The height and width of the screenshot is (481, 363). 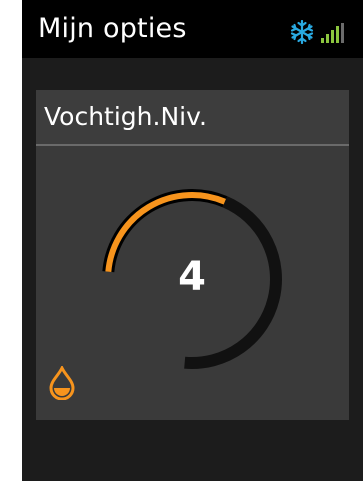 I want to click on page-title: Mijn opties, so click(x=112, y=28).